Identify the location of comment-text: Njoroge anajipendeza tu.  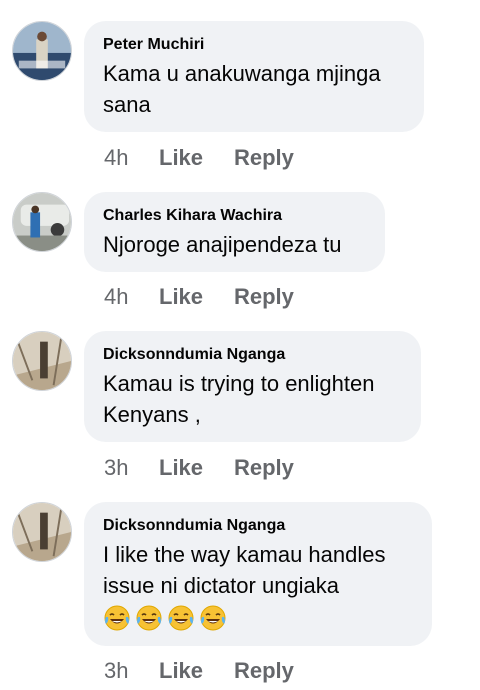
(235, 244).